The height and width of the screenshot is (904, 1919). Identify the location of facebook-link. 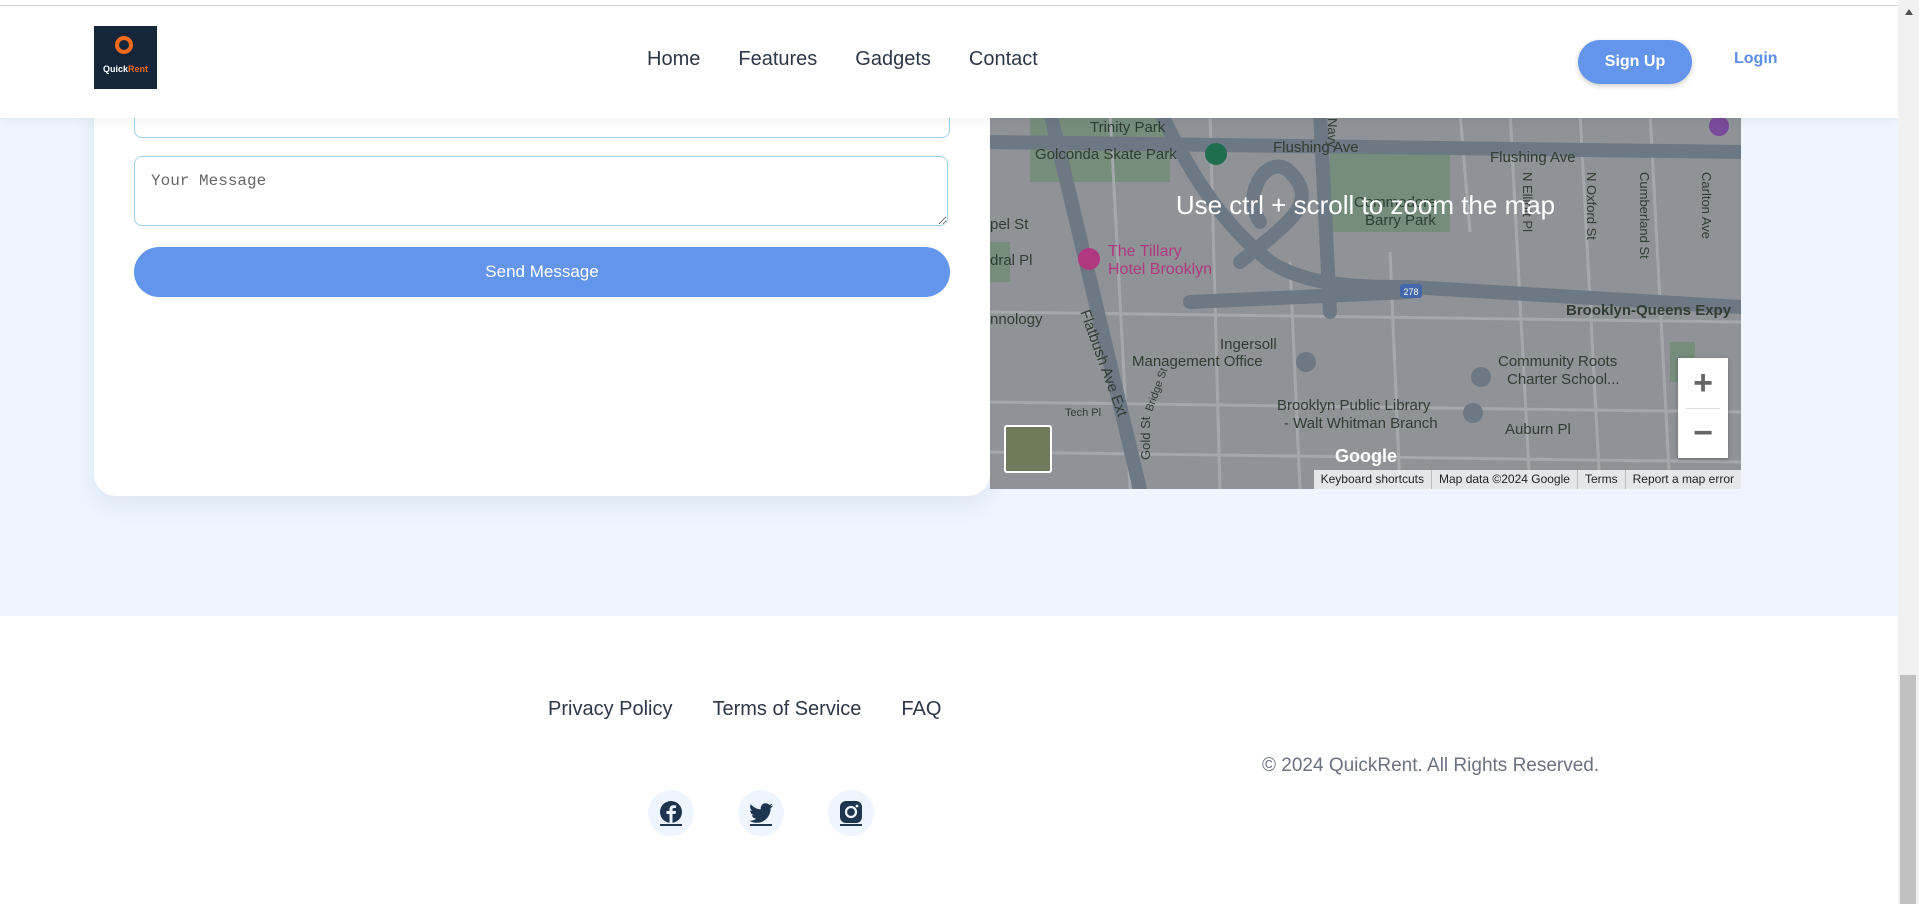
(671, 813).